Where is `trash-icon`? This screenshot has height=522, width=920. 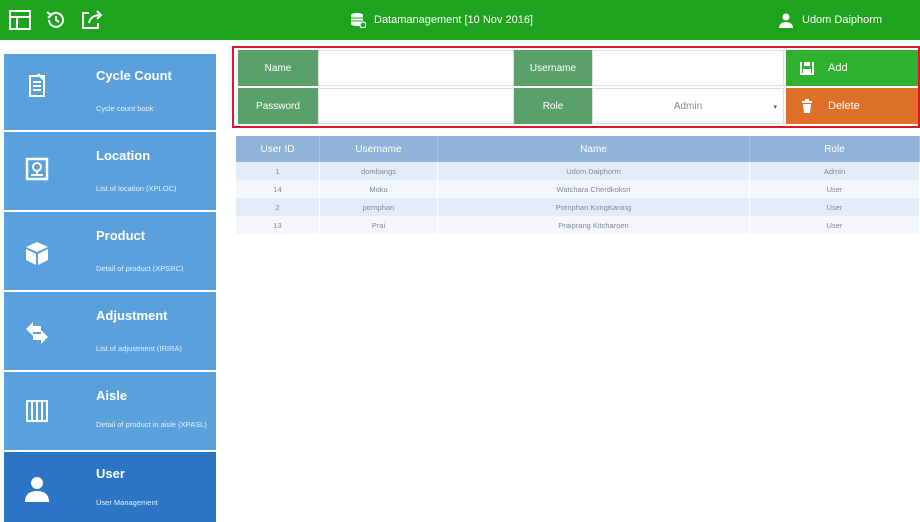 trash-icon is located at coordinates (807, 106).